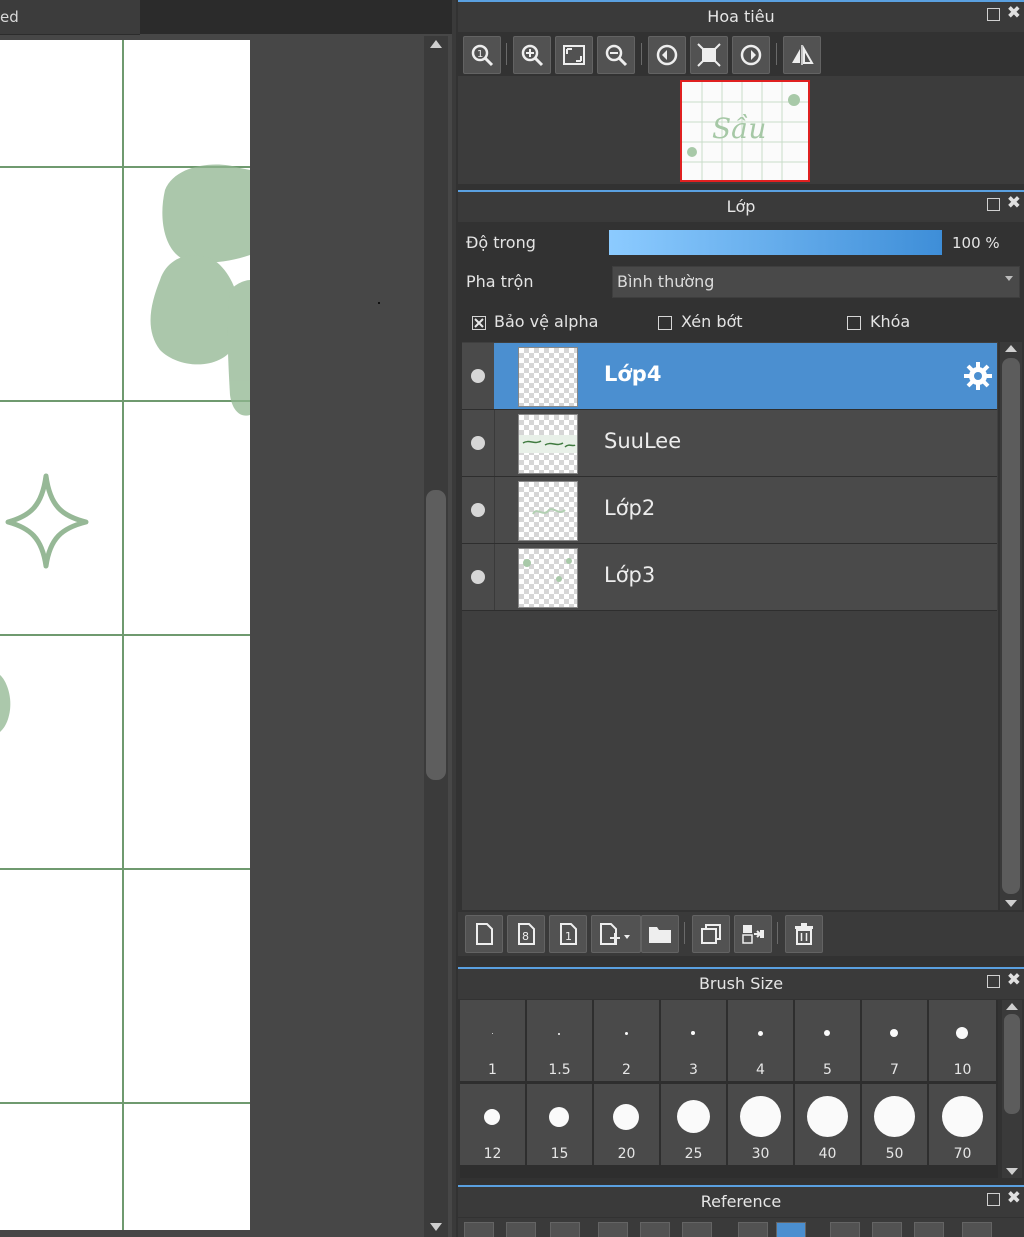  I want to click on rotate-right-icon, so click(751, 55).